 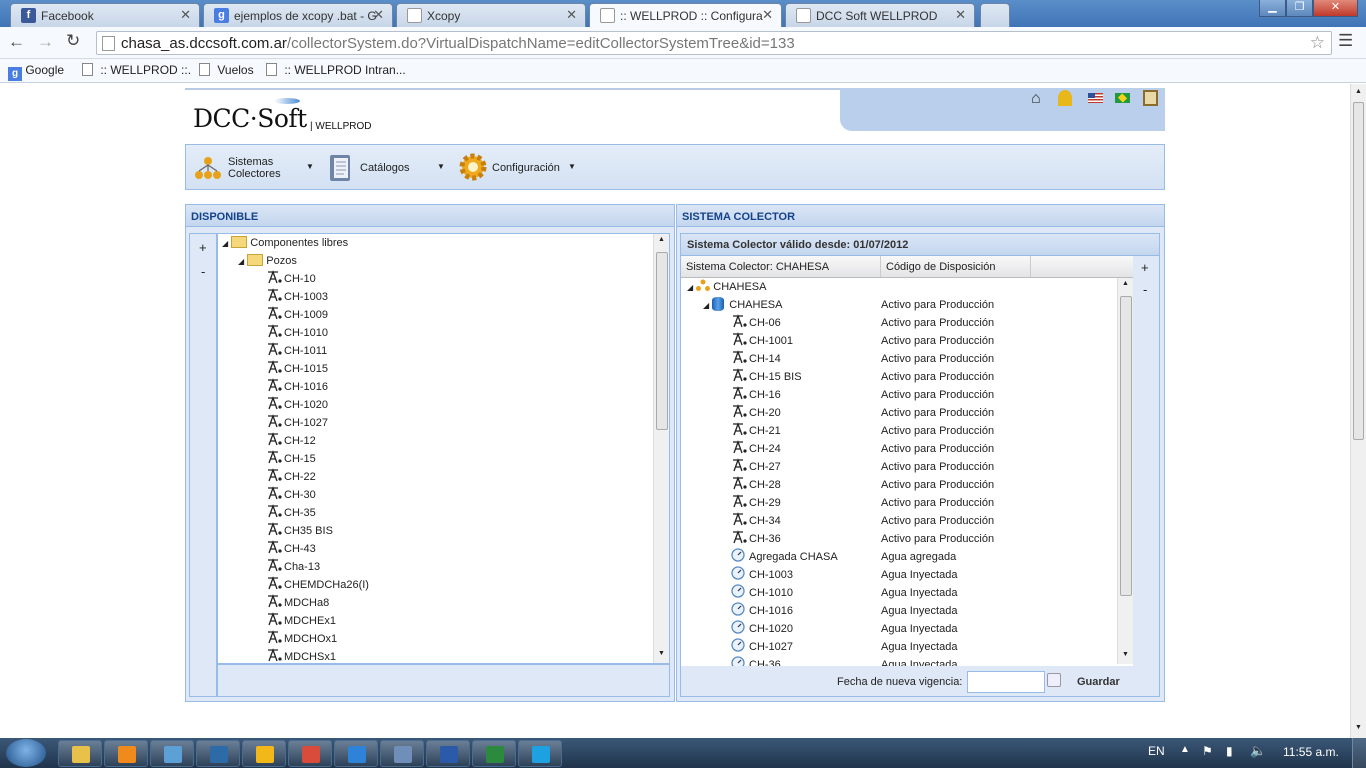 I want to click on home-icon: ⌂, so click(x=1036, y=99).